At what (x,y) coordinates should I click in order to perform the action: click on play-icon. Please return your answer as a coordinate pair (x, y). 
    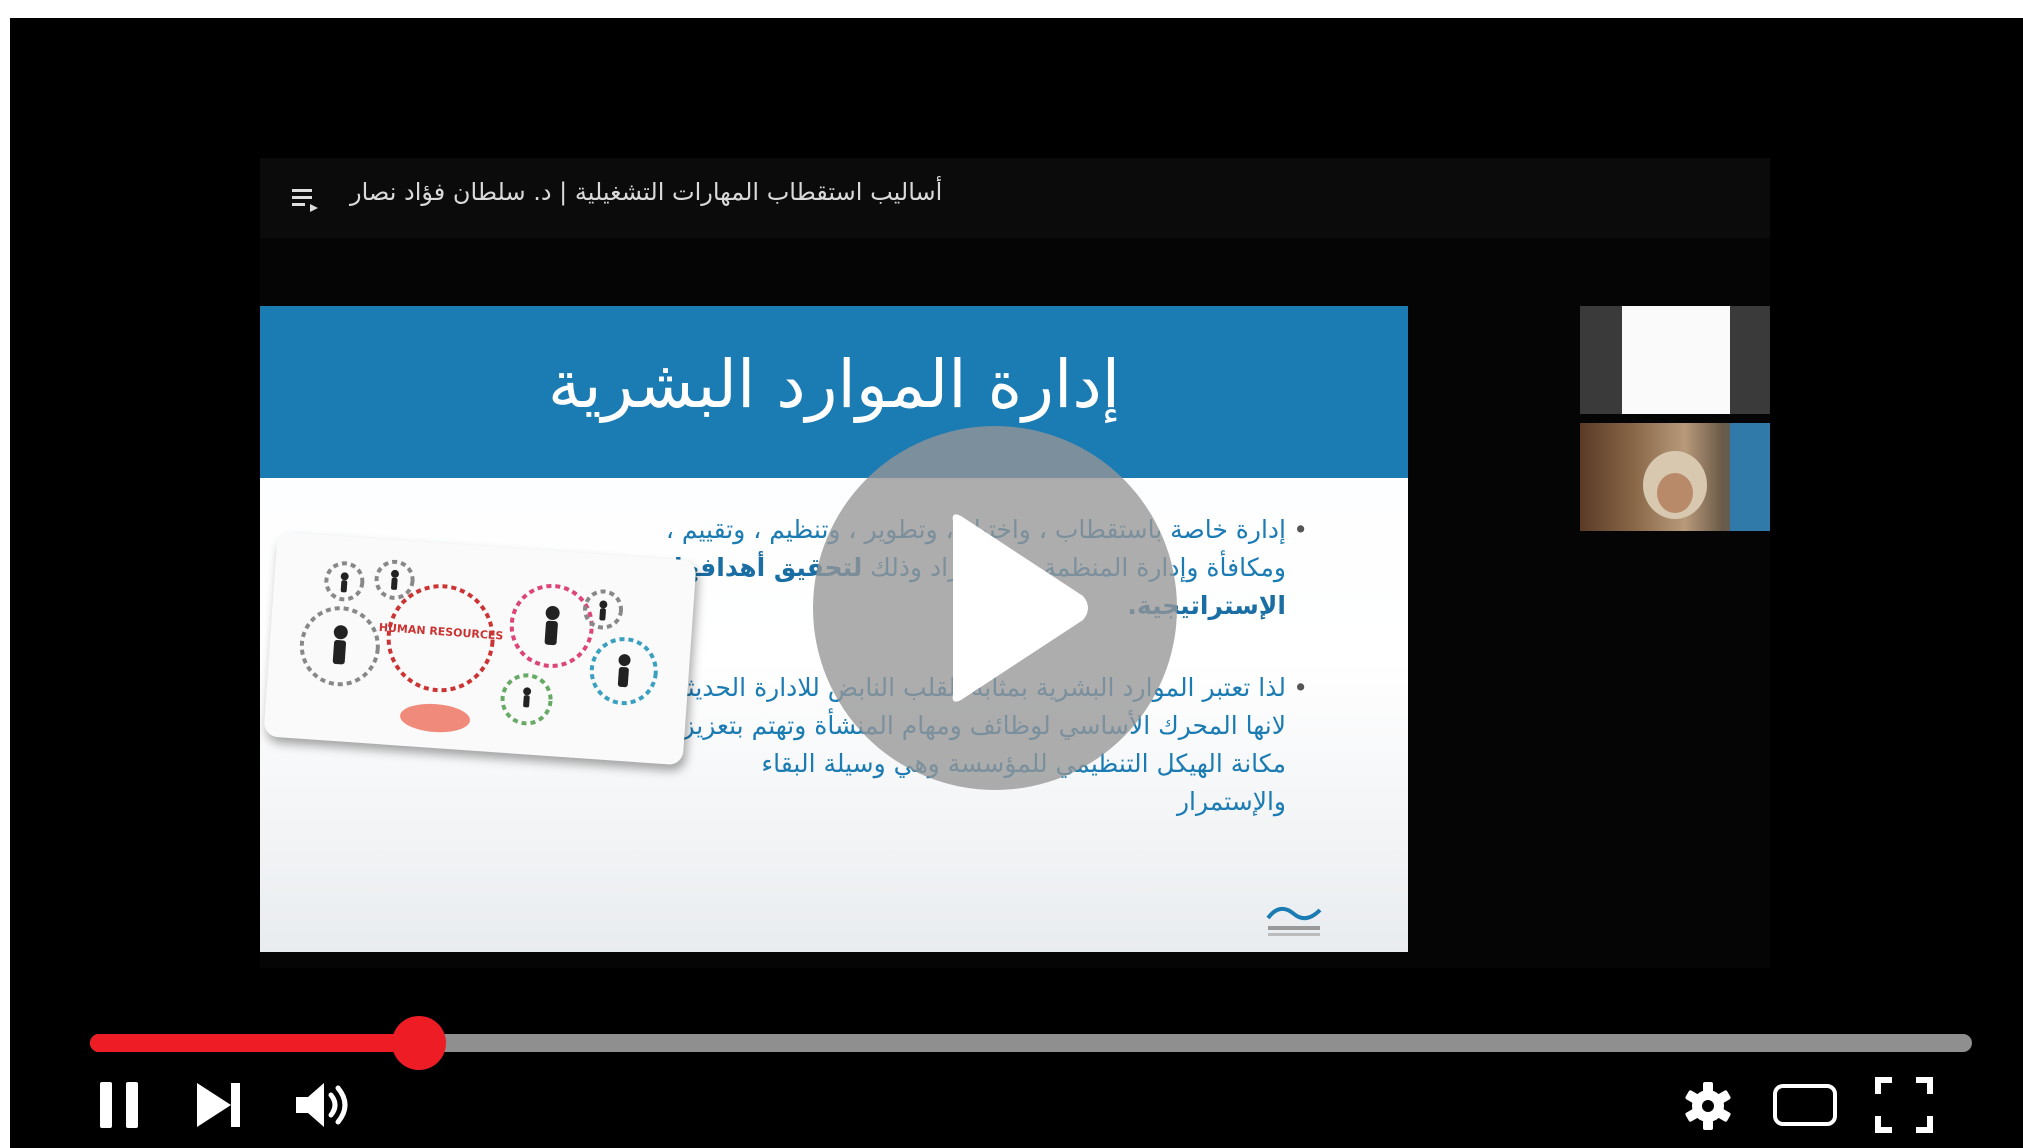
    Looking at the image, I should click on (1020, 608).